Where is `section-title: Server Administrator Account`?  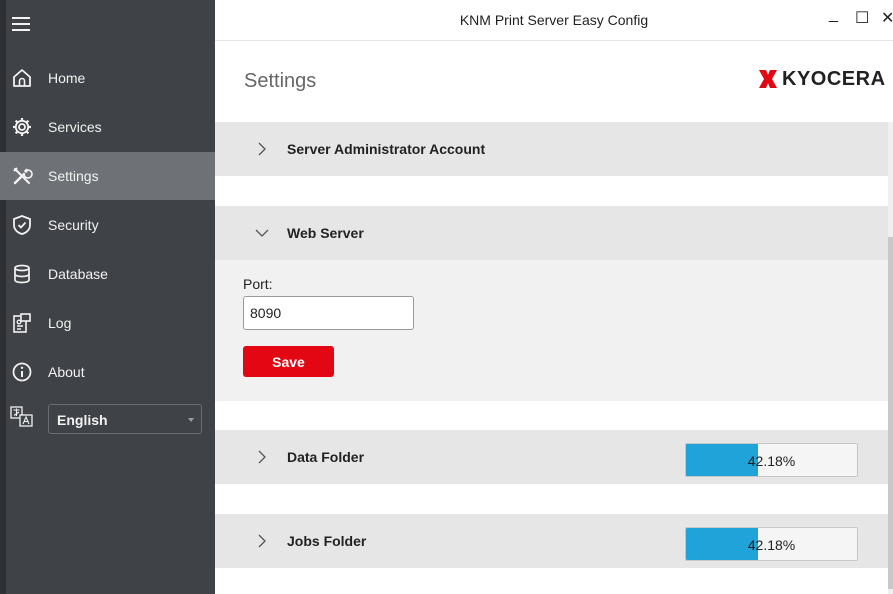 section-title: Server Administrator Account is located at coordinates (386, 149).